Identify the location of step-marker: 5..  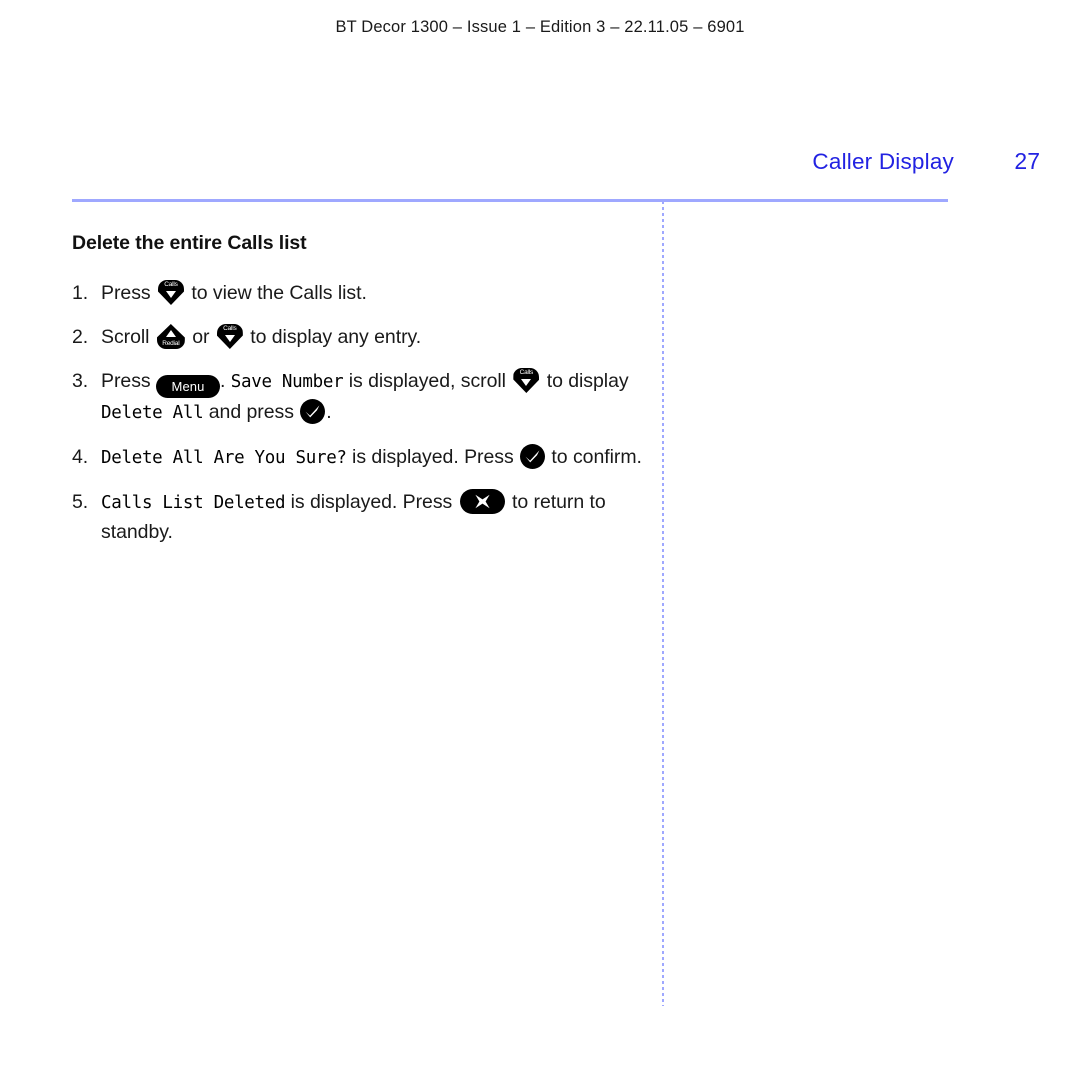
(80, 502).